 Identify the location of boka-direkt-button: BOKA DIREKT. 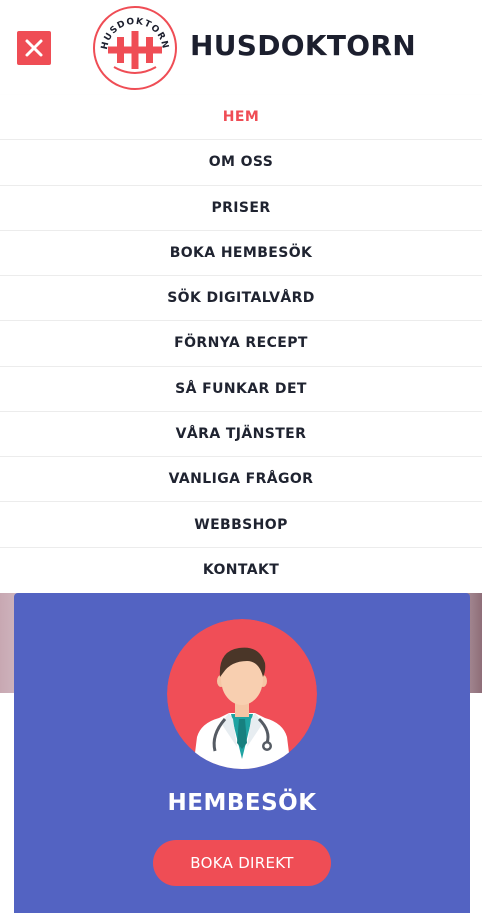
(242, 863).